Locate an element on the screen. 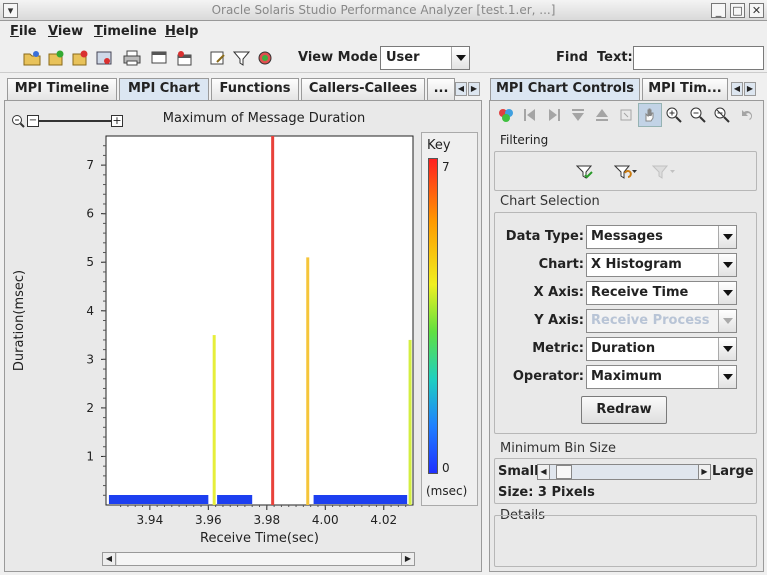  maximize-button: □ is located at coordinates (737, 10).